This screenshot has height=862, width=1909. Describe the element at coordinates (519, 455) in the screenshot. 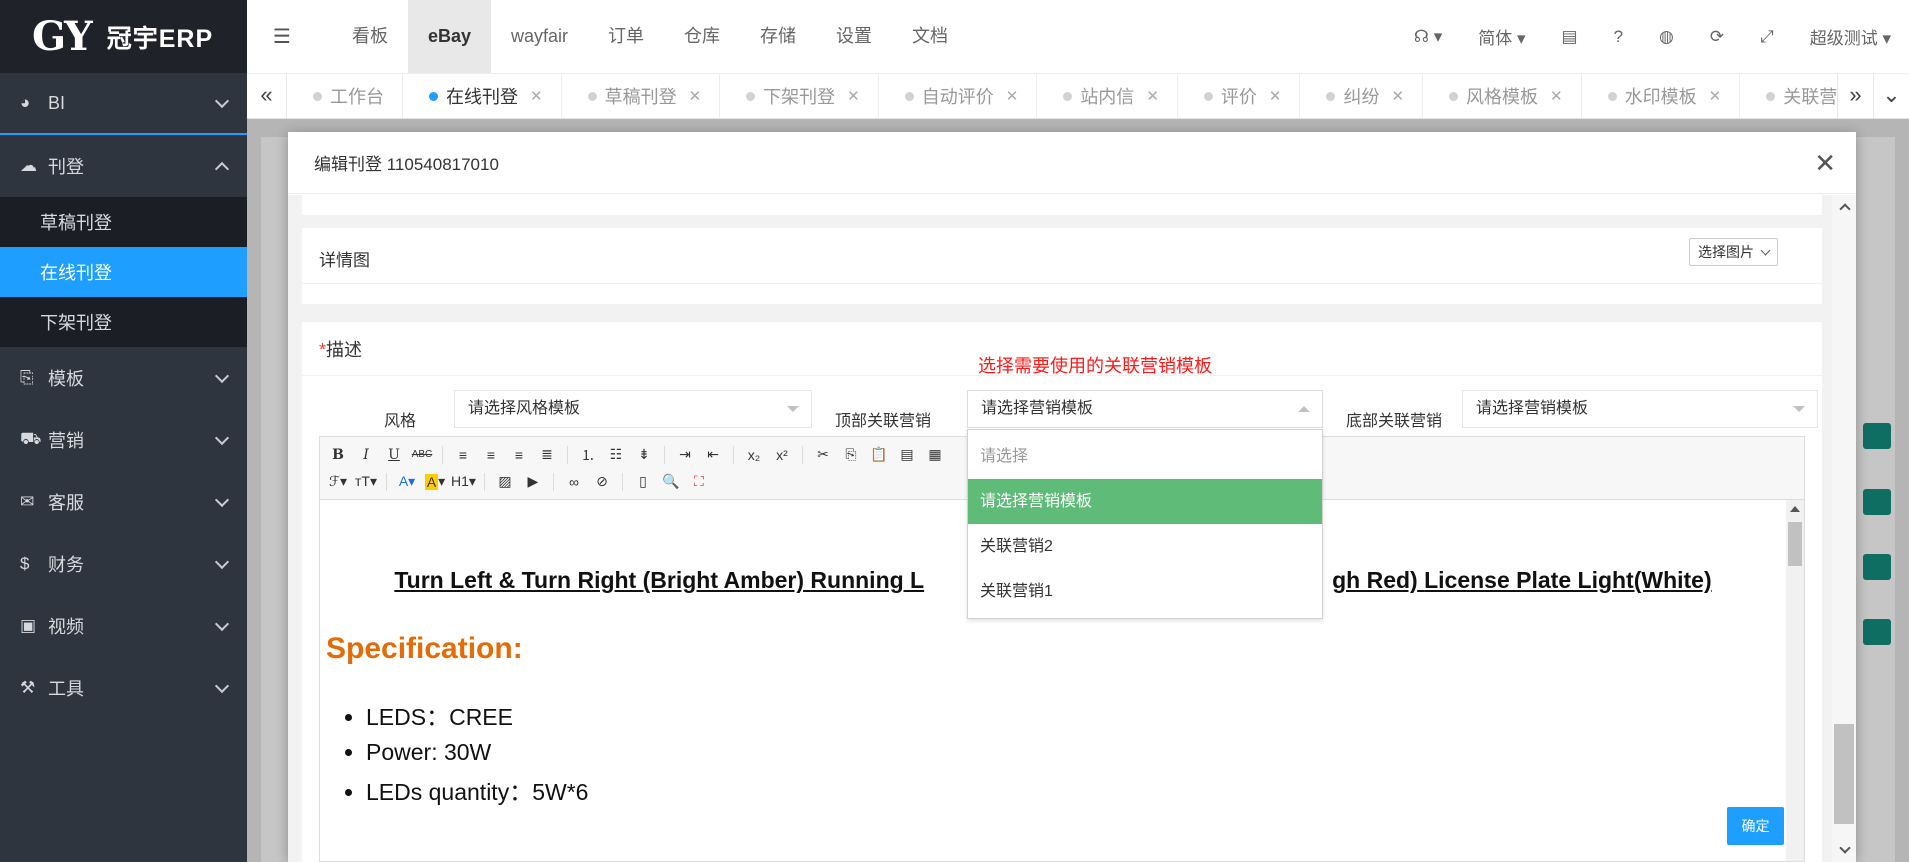

I see `align-right-icon: ≡` at that location.